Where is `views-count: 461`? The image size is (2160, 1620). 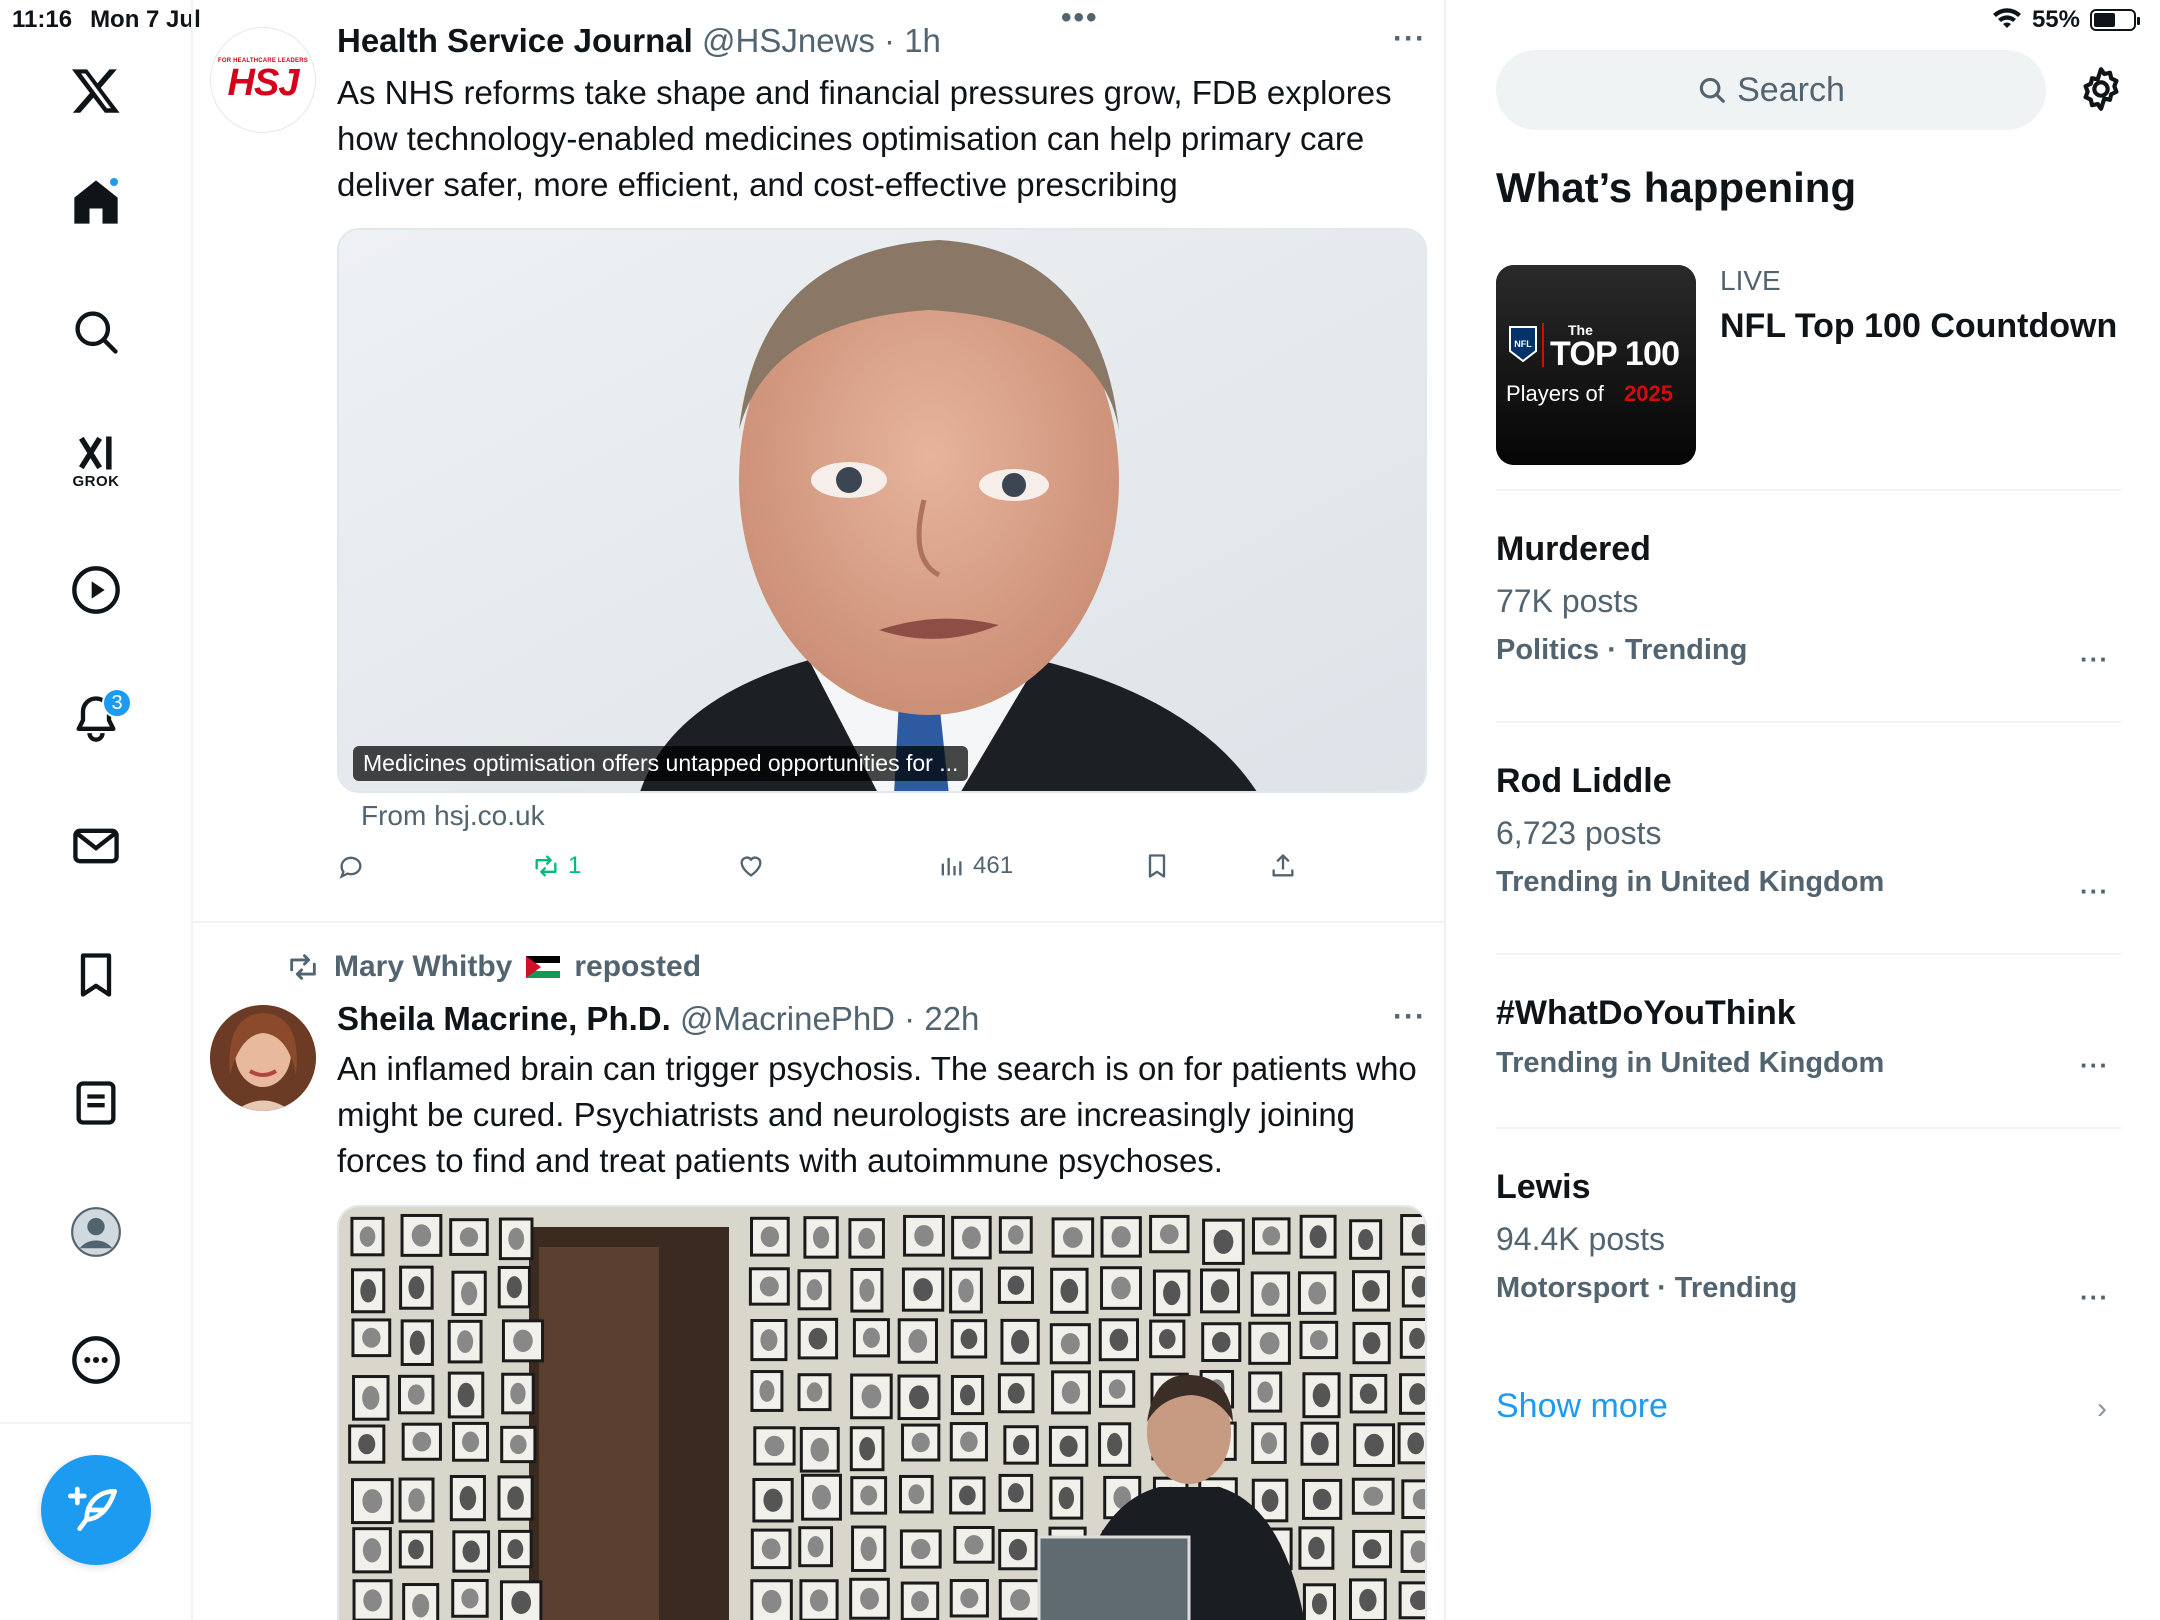 views-count: 461 is located at coordinates (993, 865).